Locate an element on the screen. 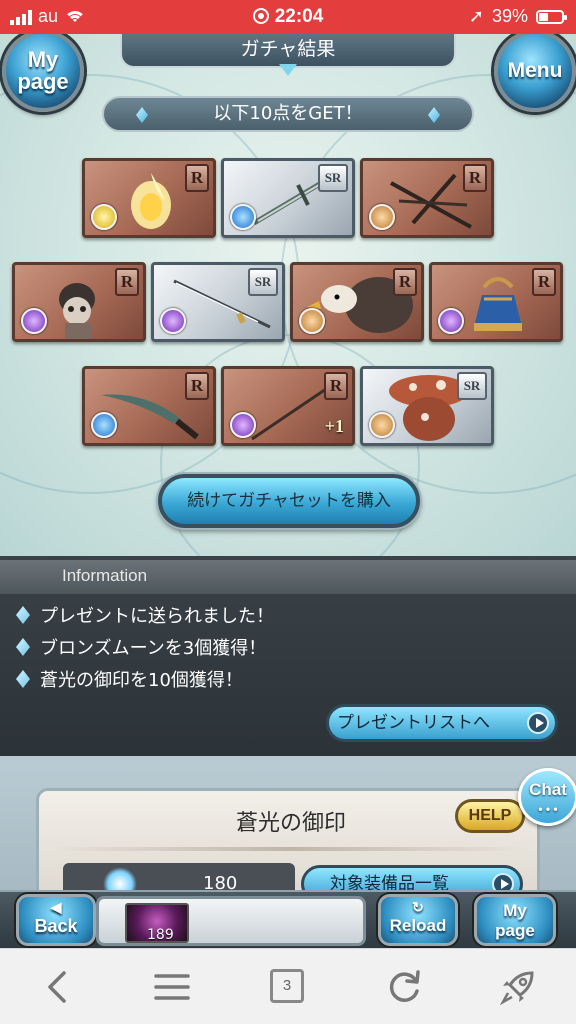 The height and width of the screenshot is (1024, 576). refresh-icon is located at coordinates (404, 987).